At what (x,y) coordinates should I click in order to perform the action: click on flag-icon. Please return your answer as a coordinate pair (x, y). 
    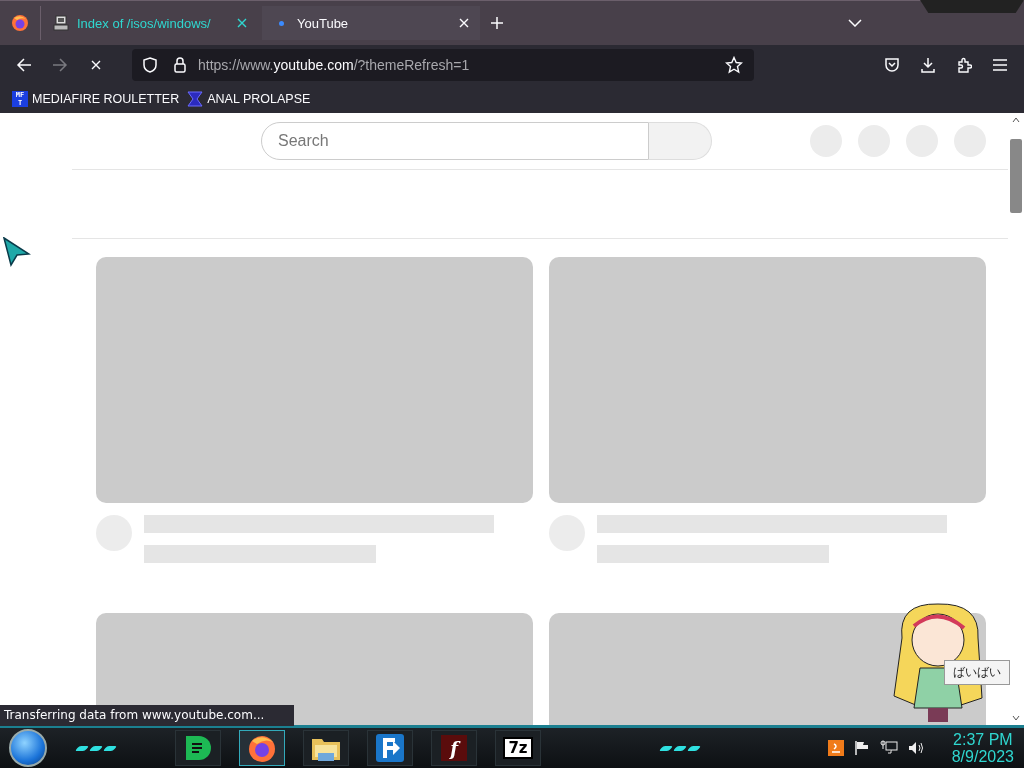
    Looking at the image, I should click on (861, 748).